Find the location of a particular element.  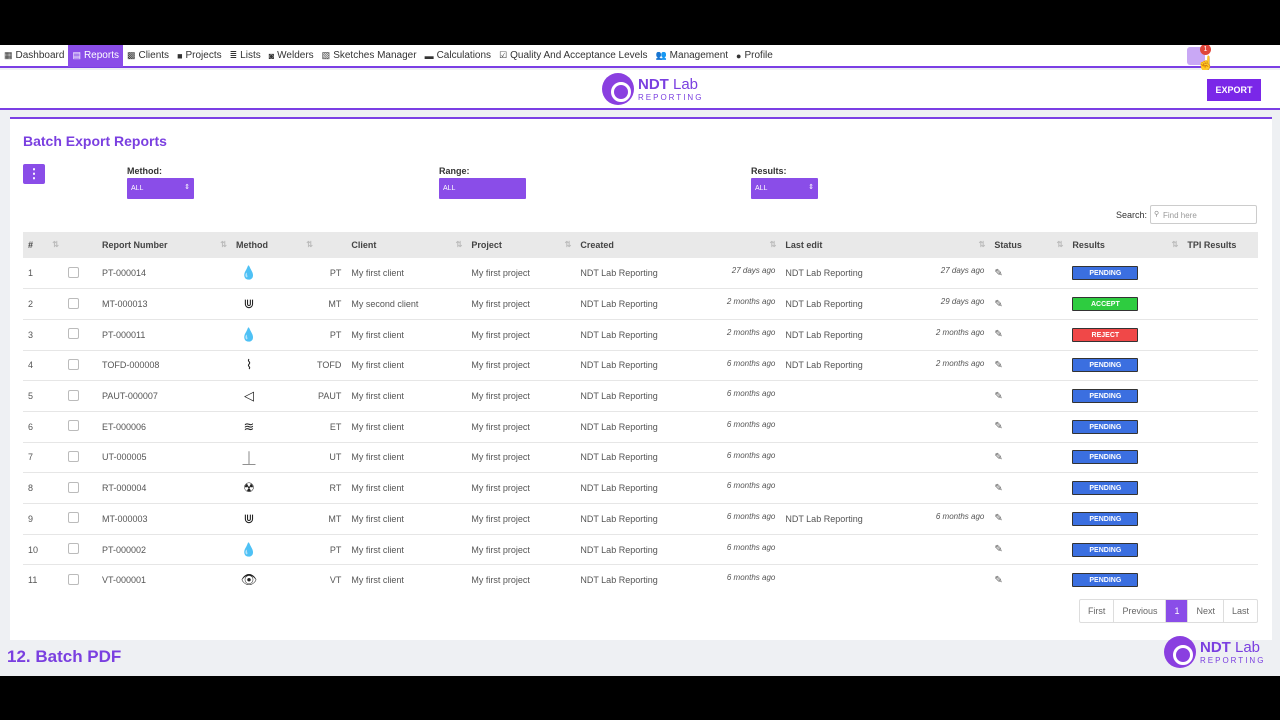

nav-item-dashboard: ▦ Dashboard is located at coordinates (34, 56).